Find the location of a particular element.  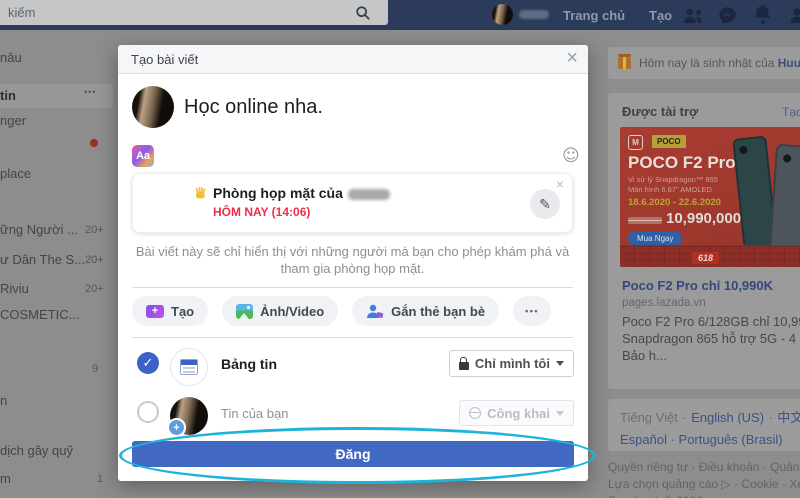

sidebar-item-newsfeed: tin is located at coordinates (8, 95).